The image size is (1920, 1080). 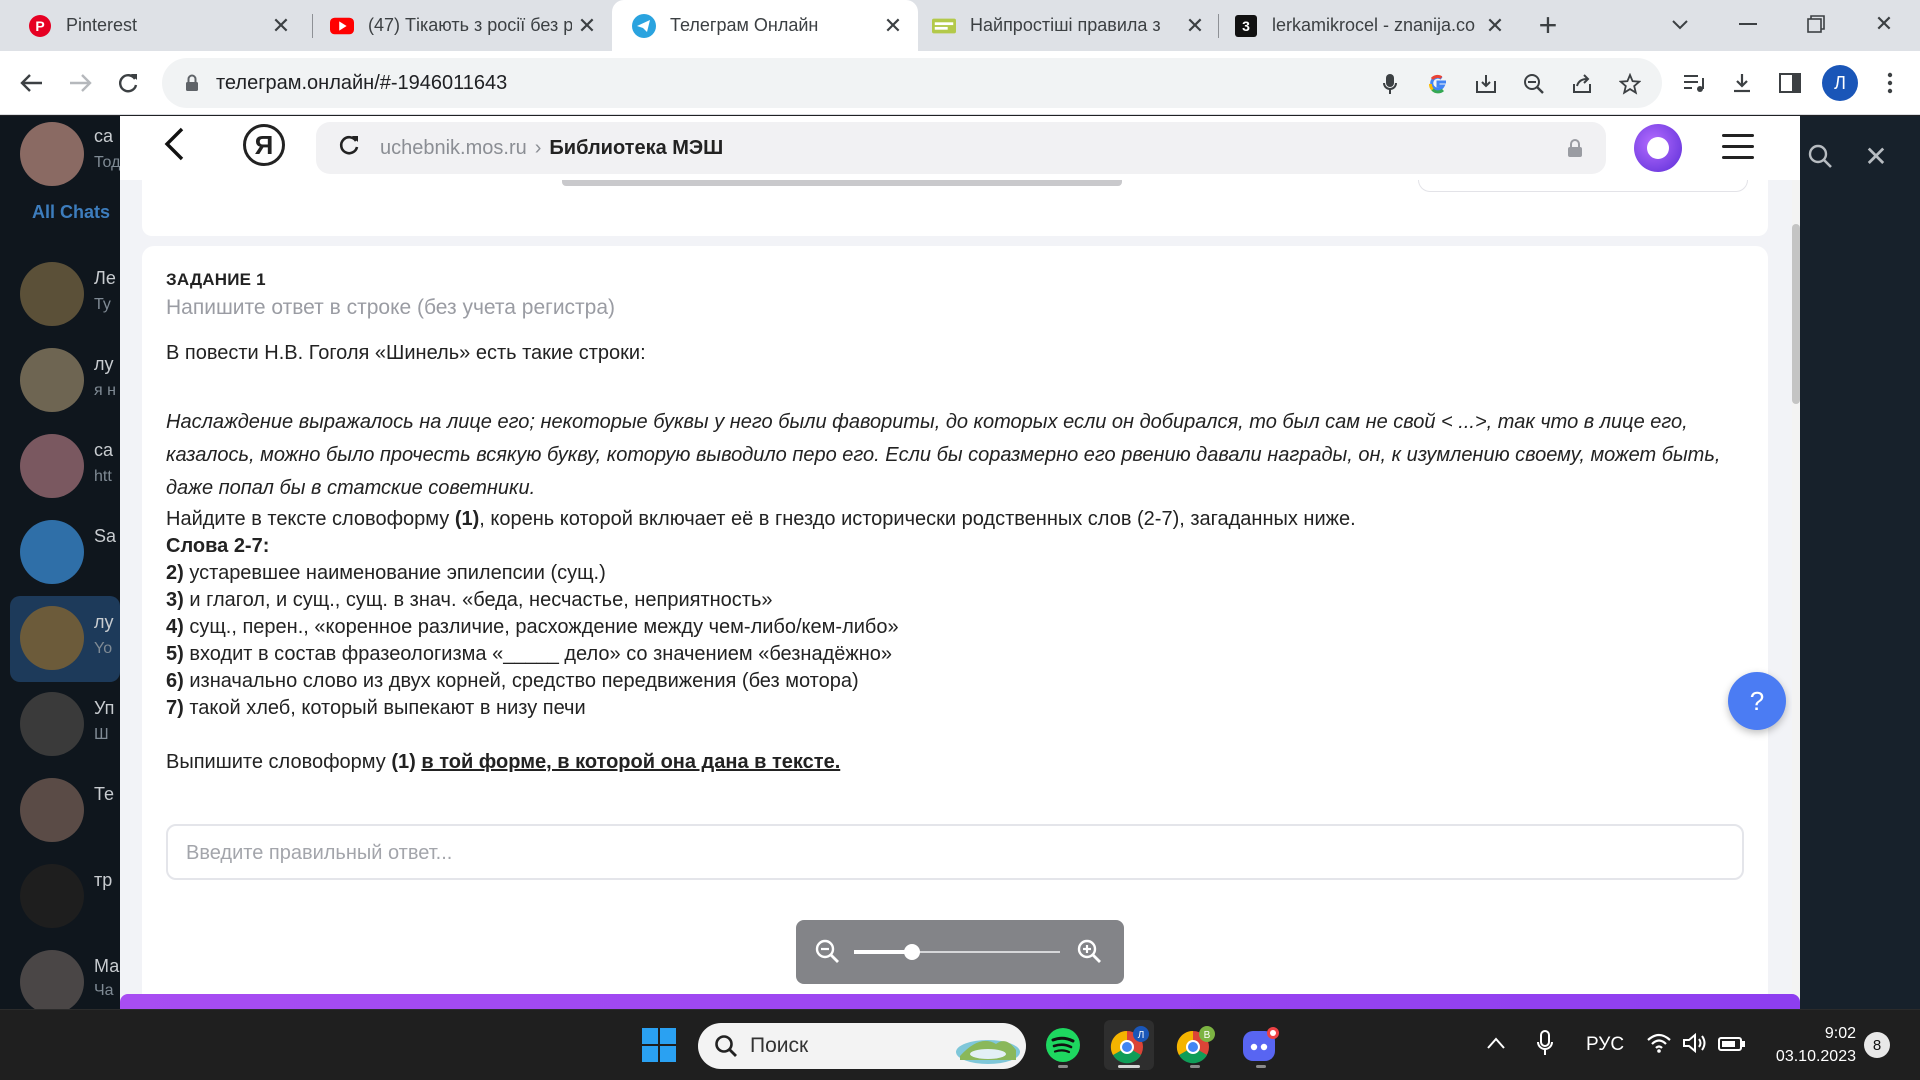 What do you see at coordinates (960, 952) in the screenshot?
I see `zoom-control` at bounding box center [960, 952].